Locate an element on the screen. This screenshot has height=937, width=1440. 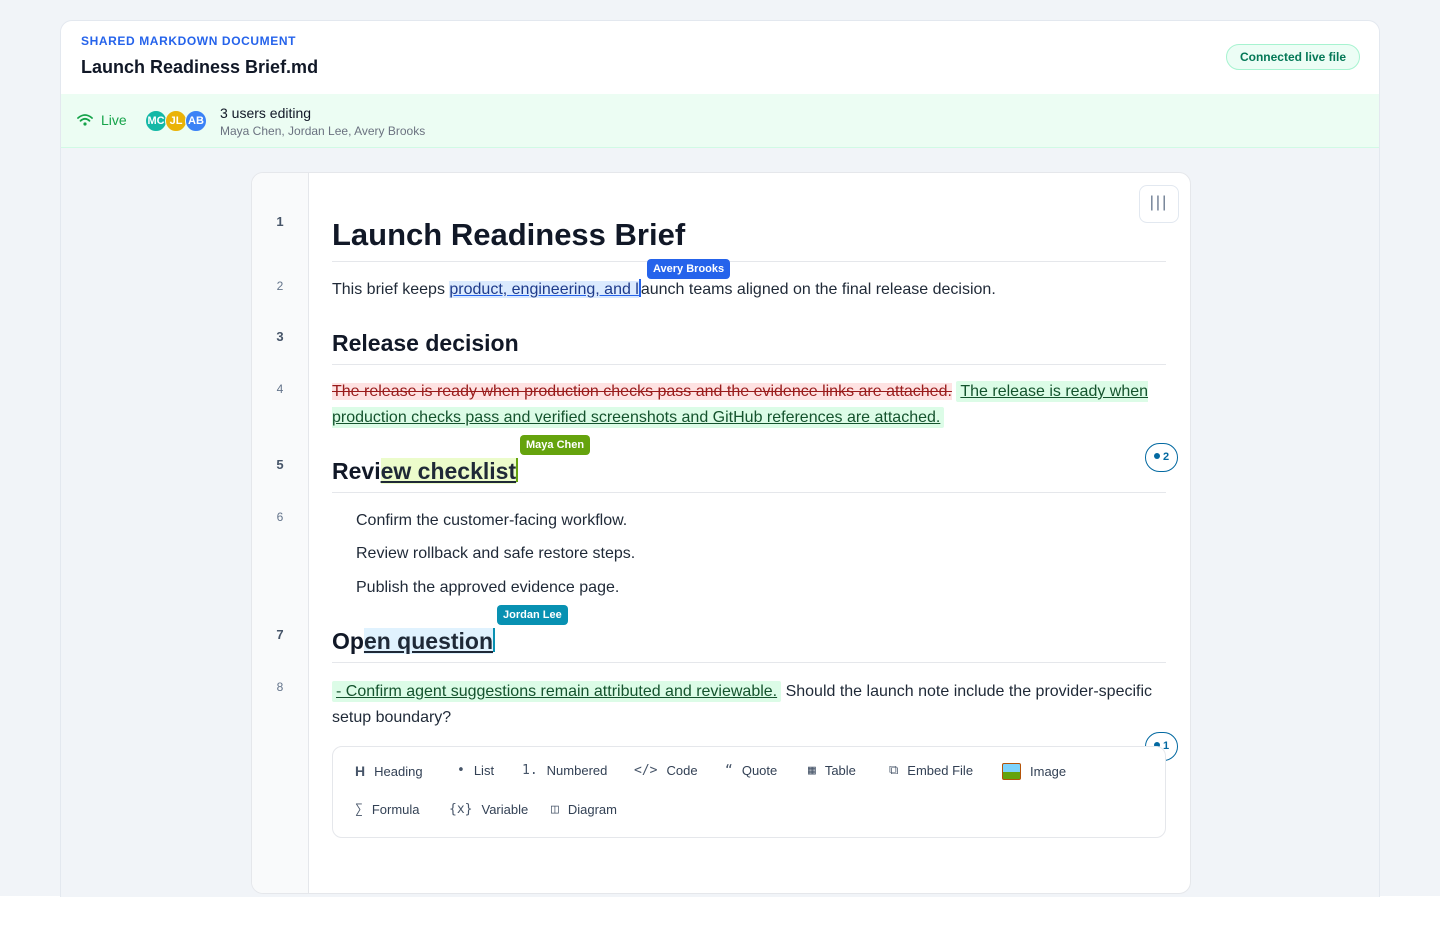
paragraph-text: This brief keeps is located at coordinates (391, 289).